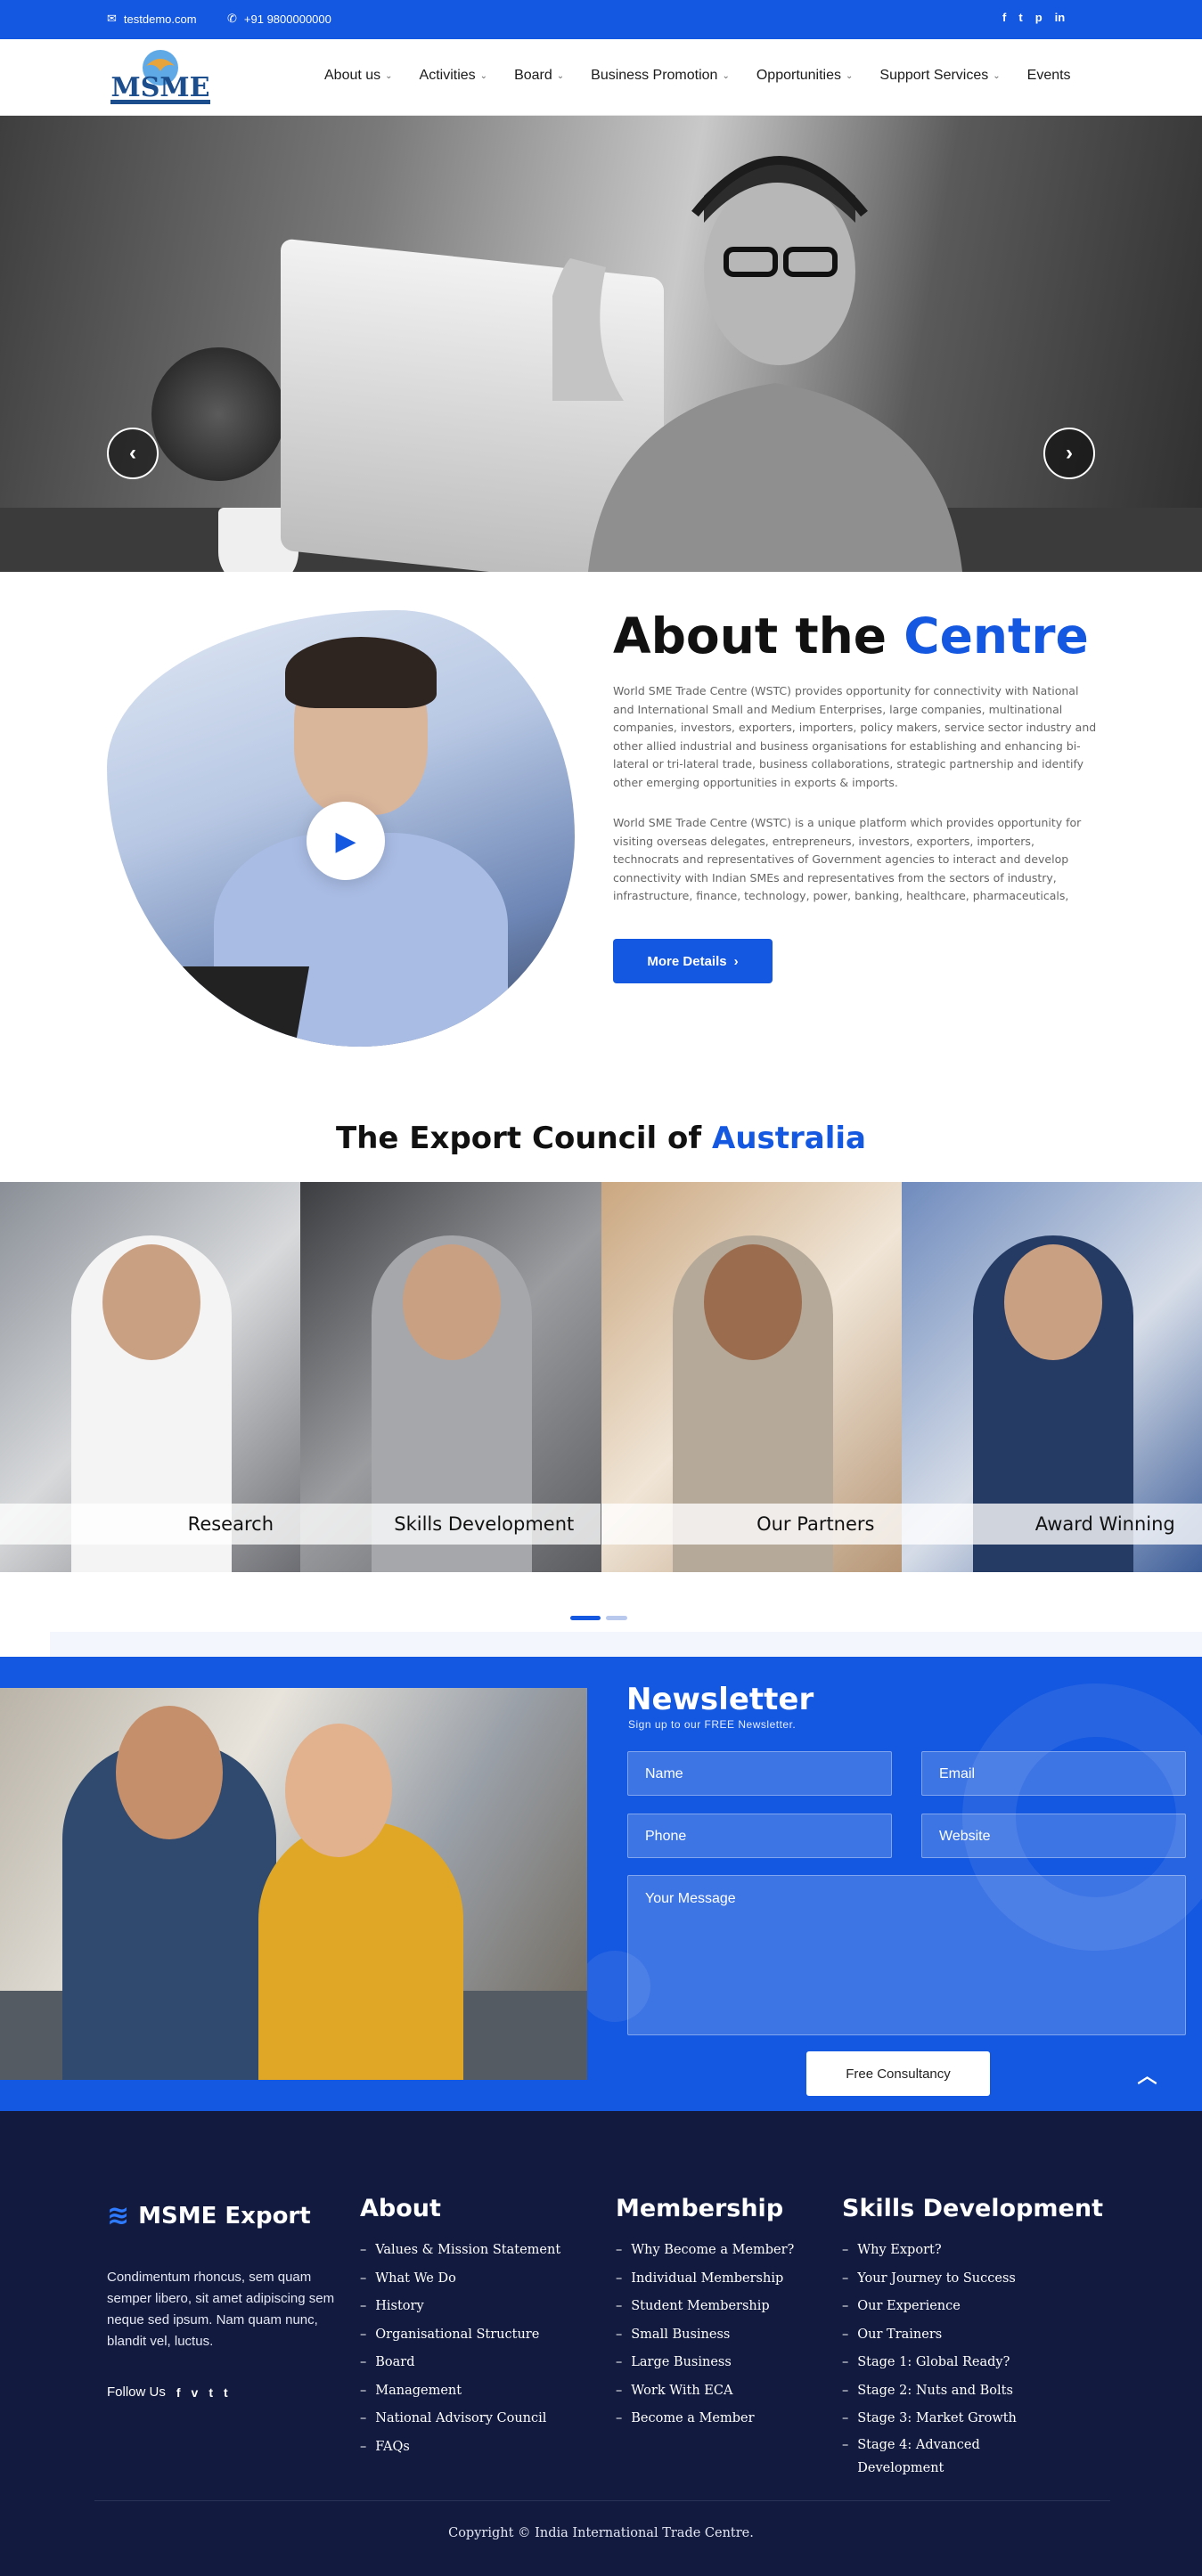  I want to click on carousel-dot, so click(616, 1618).